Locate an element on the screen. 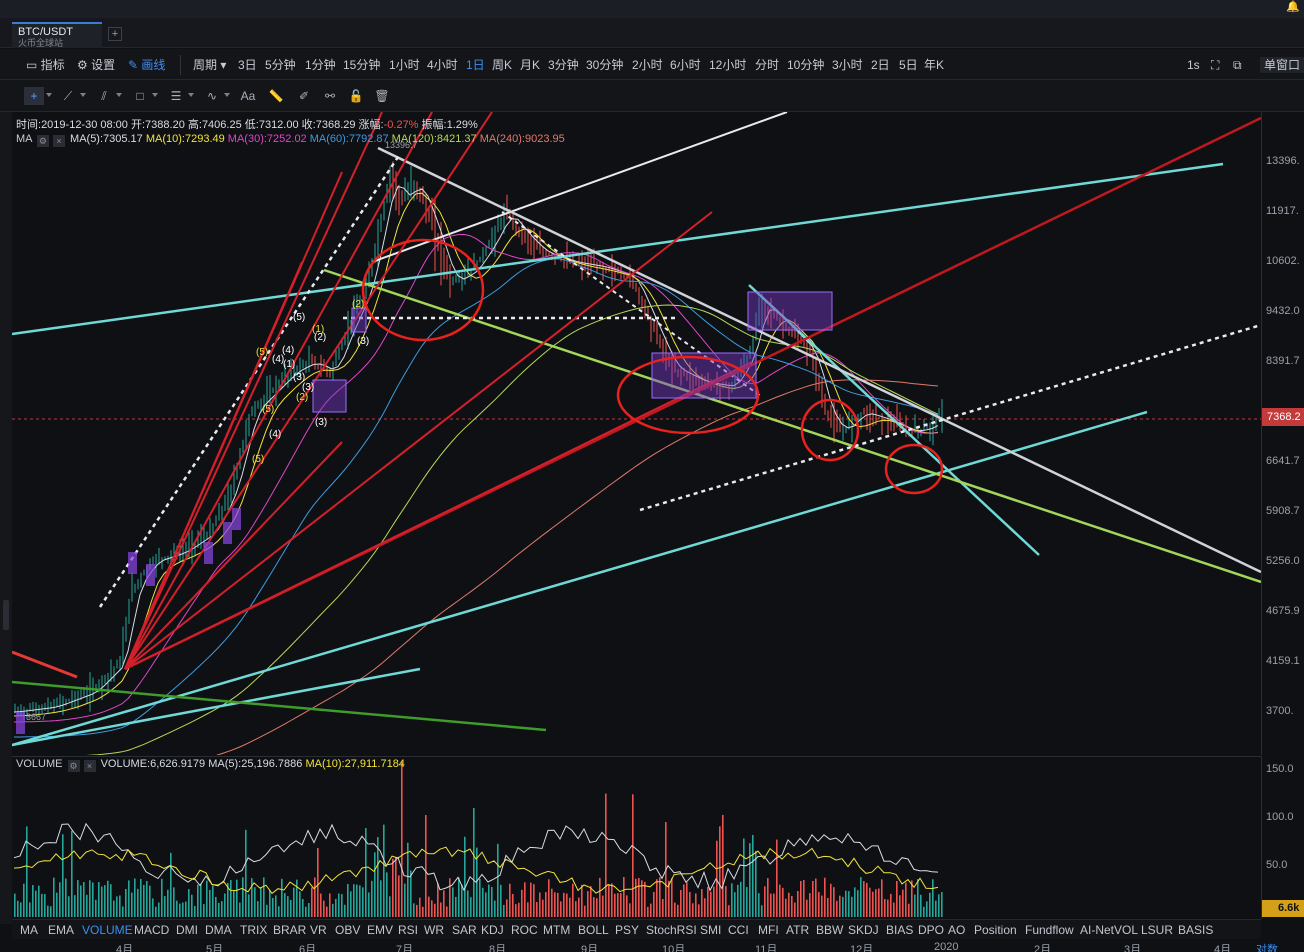  indicator-tab: MACD is located at coordinates (151, 930).